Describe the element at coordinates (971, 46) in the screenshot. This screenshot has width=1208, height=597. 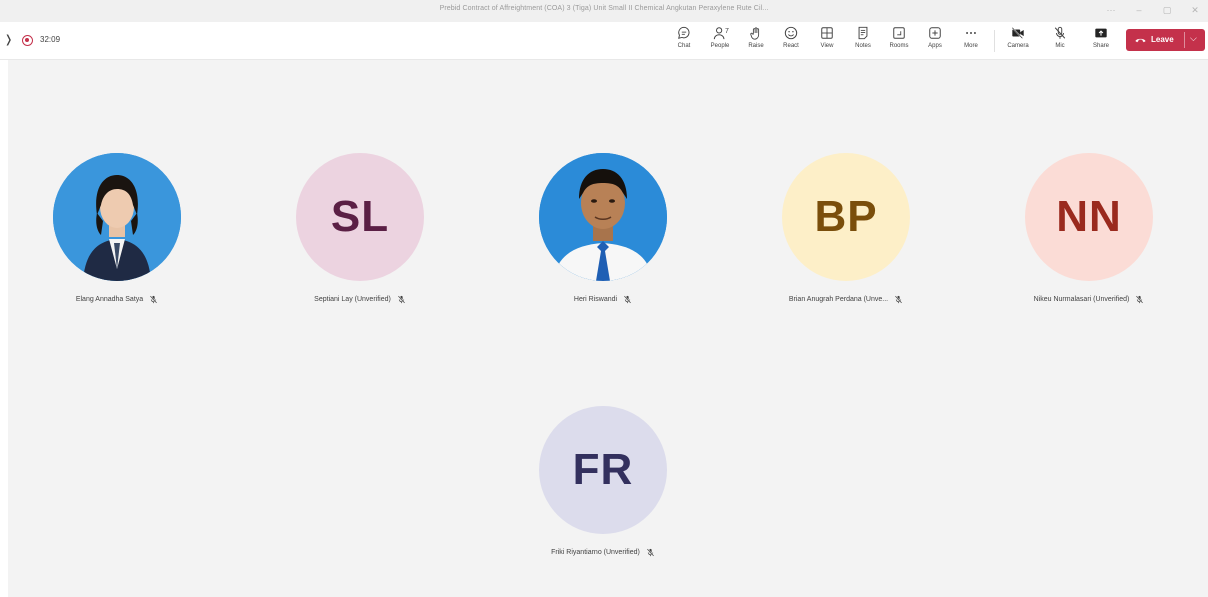
I see `more-label: More` at that location.